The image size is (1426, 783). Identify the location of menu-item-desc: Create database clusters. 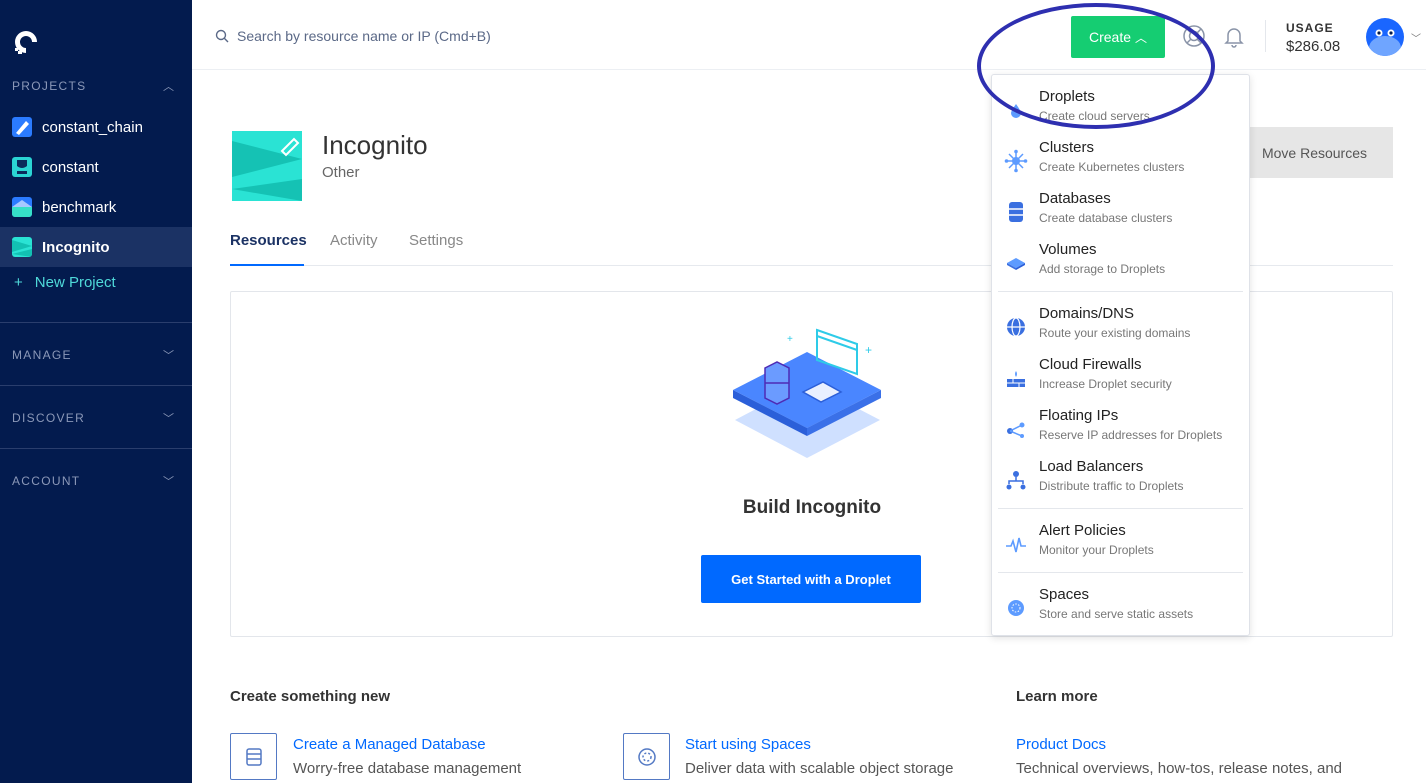
(1106, 218).